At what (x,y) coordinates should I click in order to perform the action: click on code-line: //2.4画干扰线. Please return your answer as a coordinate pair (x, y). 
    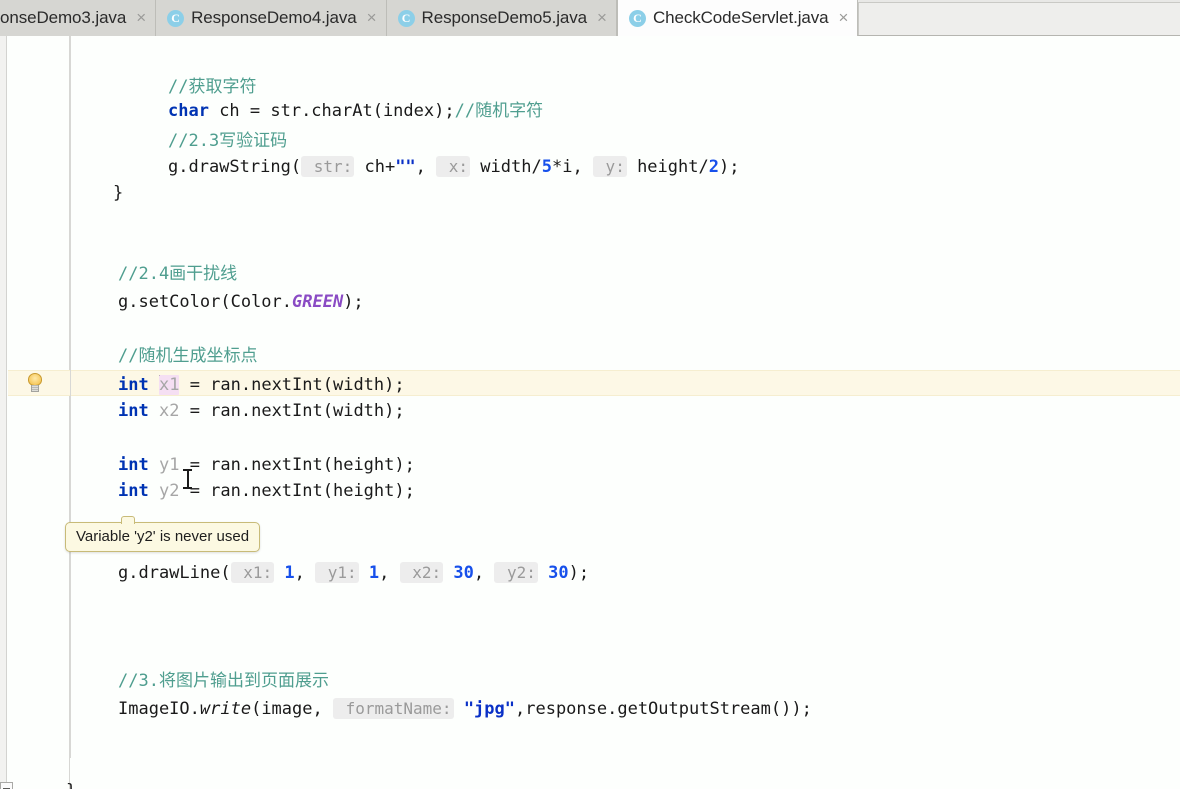
    Looking at the image, I should click on (118, 274).